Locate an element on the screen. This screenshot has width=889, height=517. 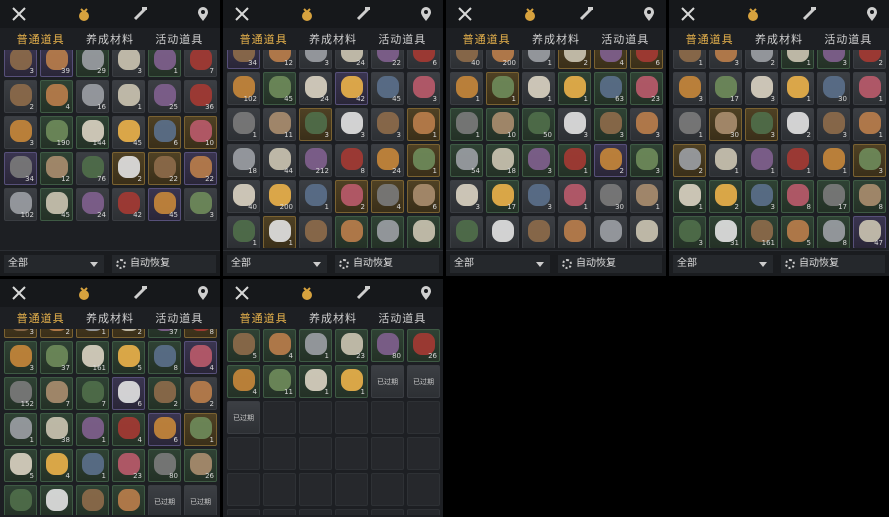
item-slot: 37 is located at coordinates (164, 333).